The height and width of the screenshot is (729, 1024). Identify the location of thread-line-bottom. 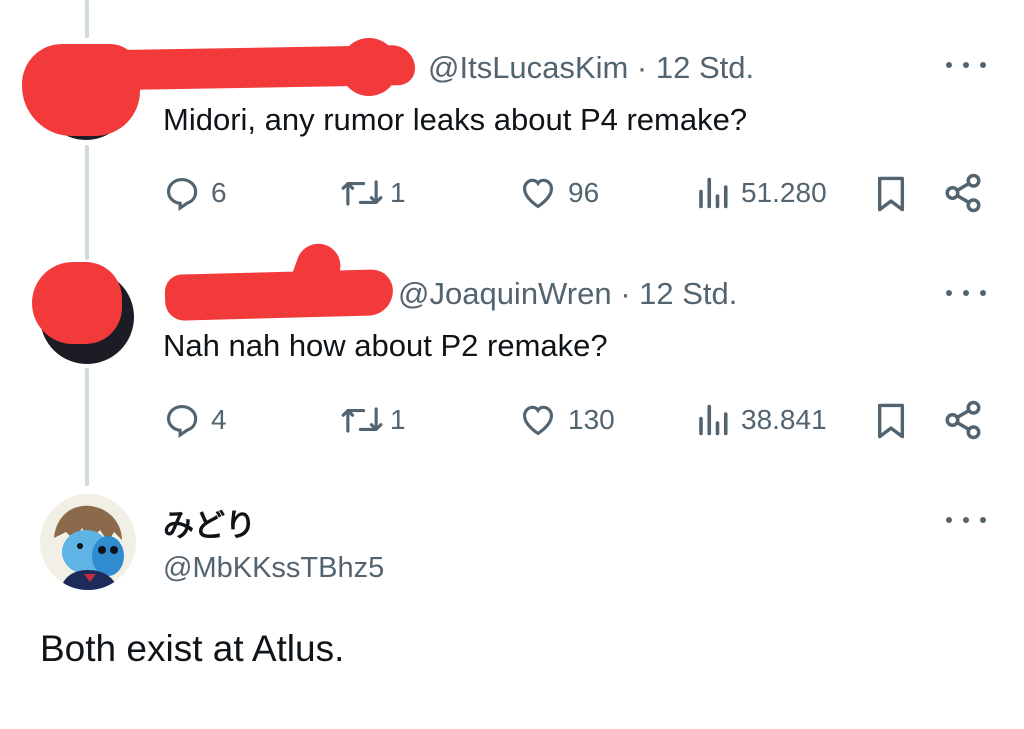
(87, 427).